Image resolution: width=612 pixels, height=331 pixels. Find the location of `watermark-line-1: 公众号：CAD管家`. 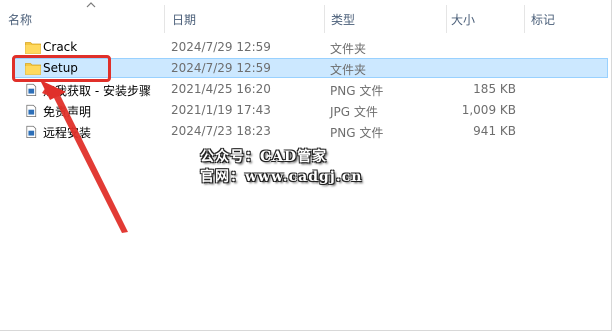

watermark-line-1: 公众号：CAD管家 is located at coordinates (264, 157).